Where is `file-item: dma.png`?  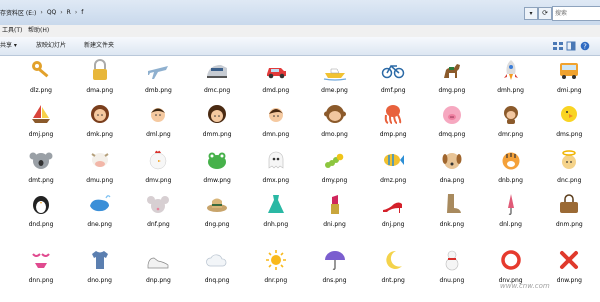
file-item: dma.png is located at coordinates (100, 78).